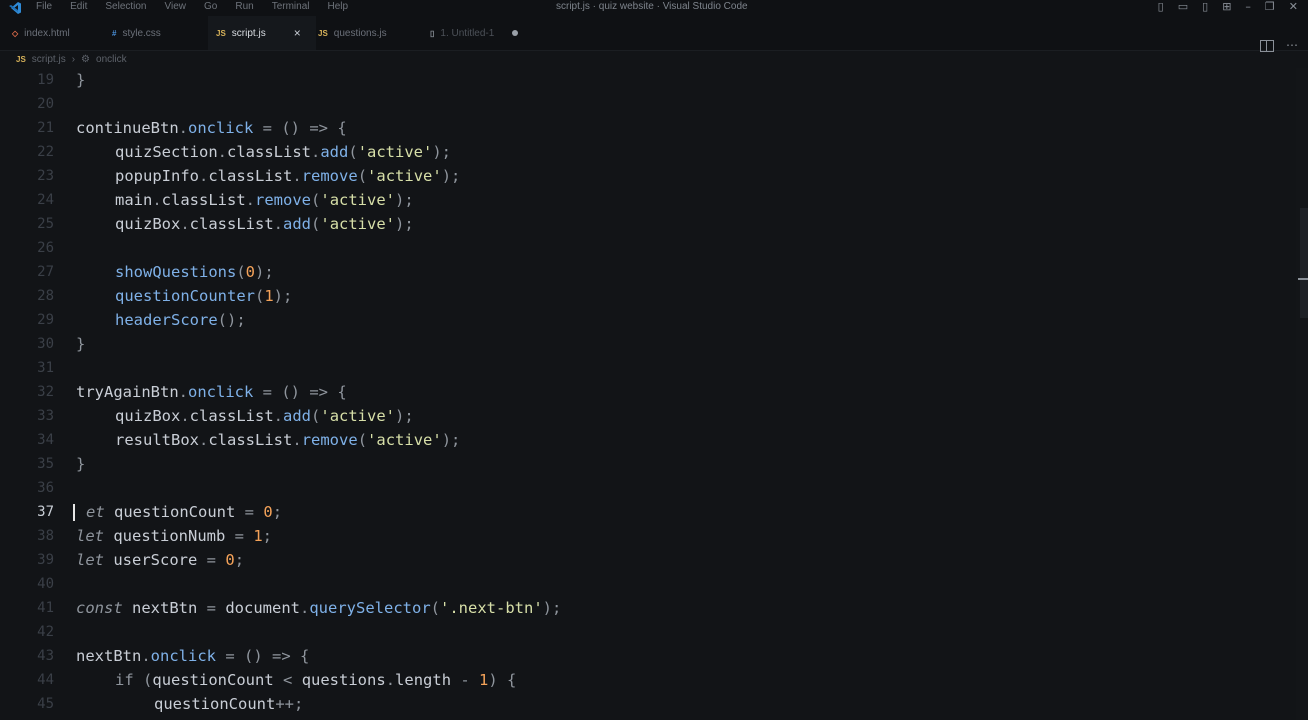  What do you see at coordinates (211, 392) in the screenshot?
I see `code-text: tryAgainBtn.onclick = () => {` at bounding box center [211, 392].